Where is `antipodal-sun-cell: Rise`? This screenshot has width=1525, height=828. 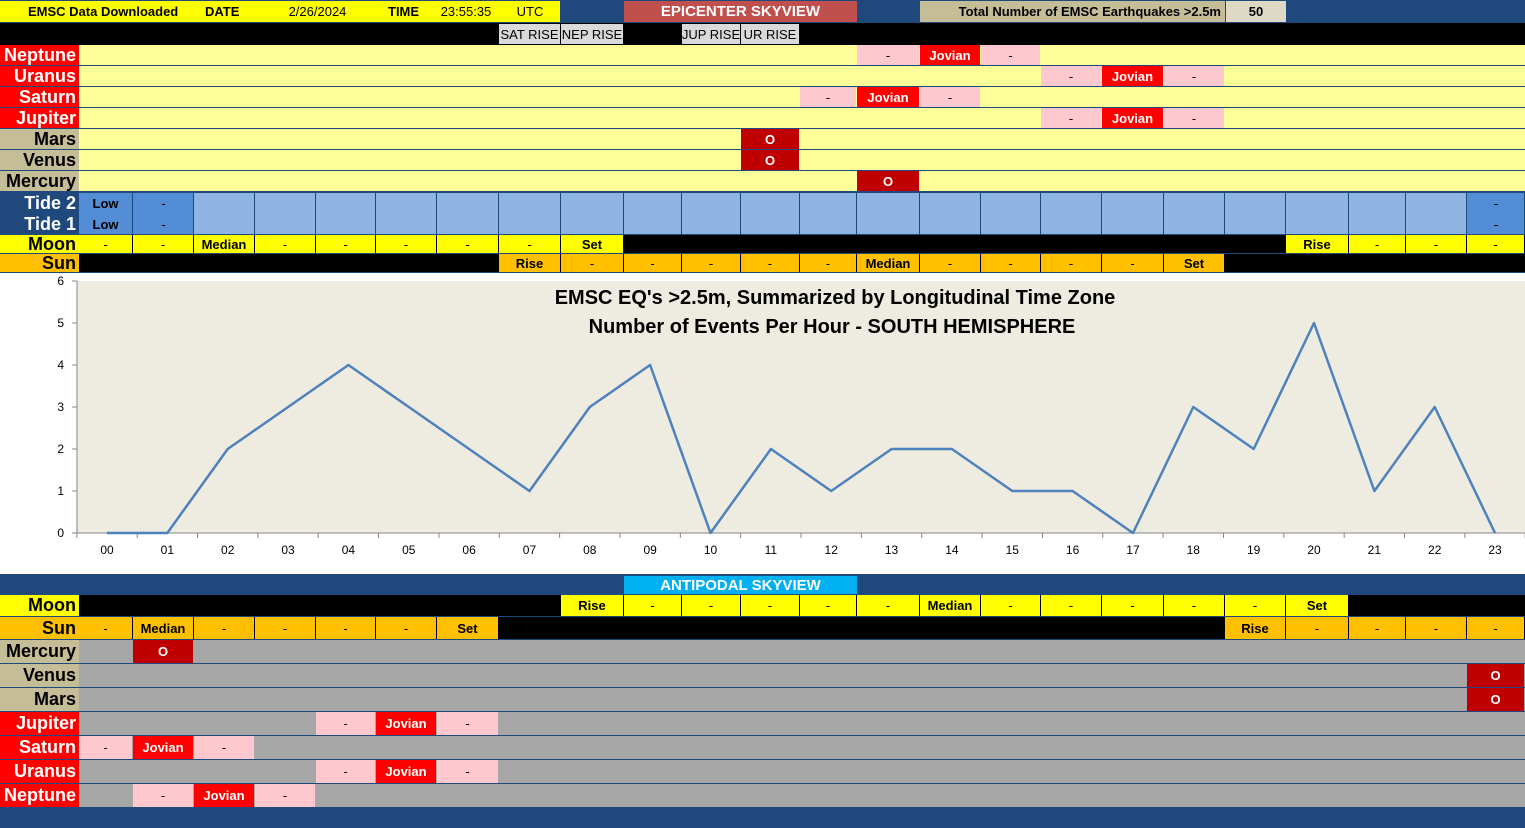
antipodal-sun-cell: Rise is located at coordinates (1255, 628).